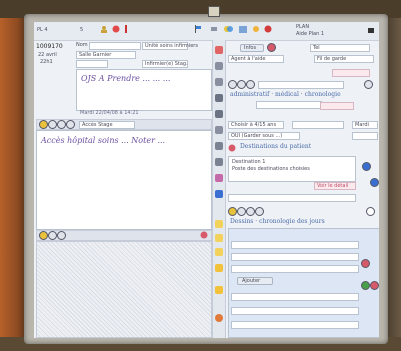  Describe the element at coordinates (115, 46) in the screenshot. I see `nom-field` at that location.